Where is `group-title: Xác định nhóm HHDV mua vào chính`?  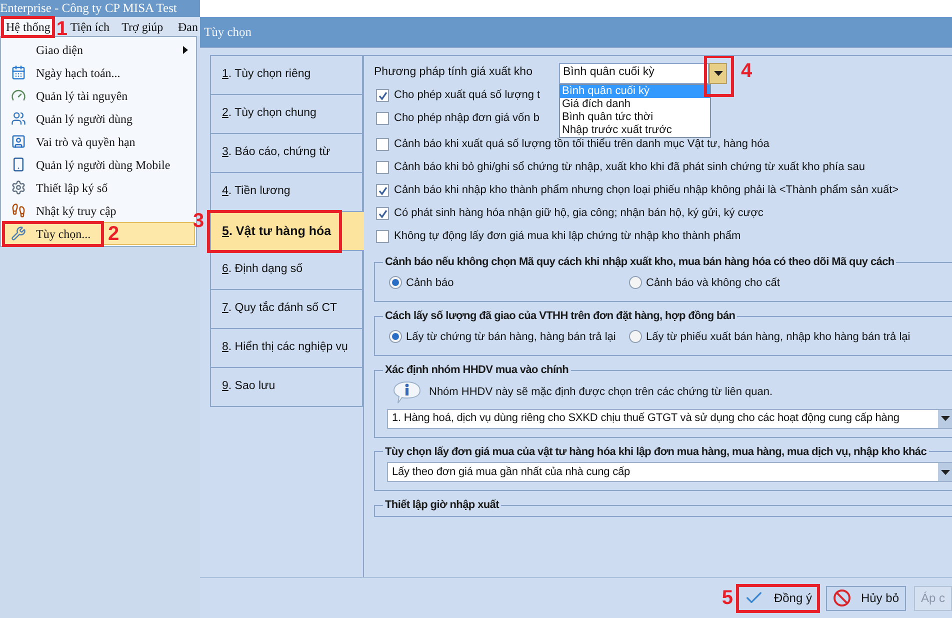
group-title: Xác định nhóm HHDV mua vào chính is located at coordinates (477, 370).